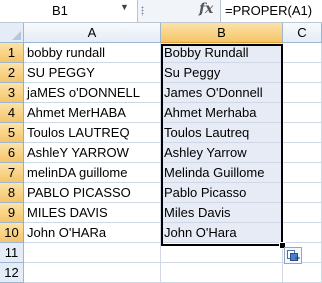 The image size is (322, 283). I want to click on row-header-4: 4, so click(12, 113).